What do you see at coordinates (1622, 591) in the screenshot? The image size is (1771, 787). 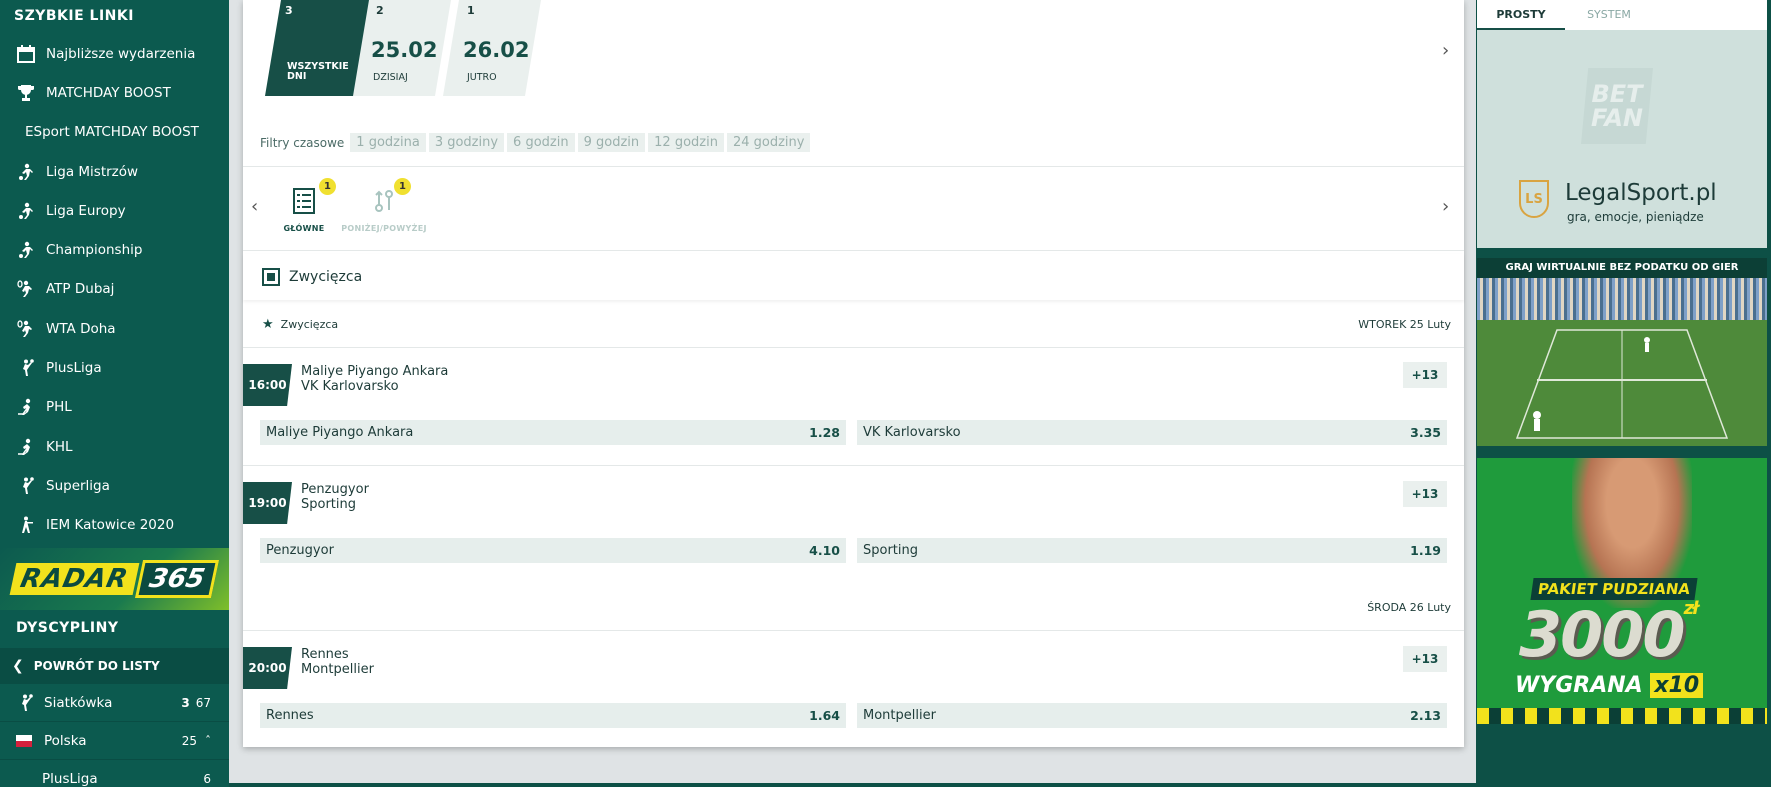 I see `pudzian-promo-ad: PAKIET PUDZIANA 3000zł WYGRANA x10` at bounding box center [1622, 591].